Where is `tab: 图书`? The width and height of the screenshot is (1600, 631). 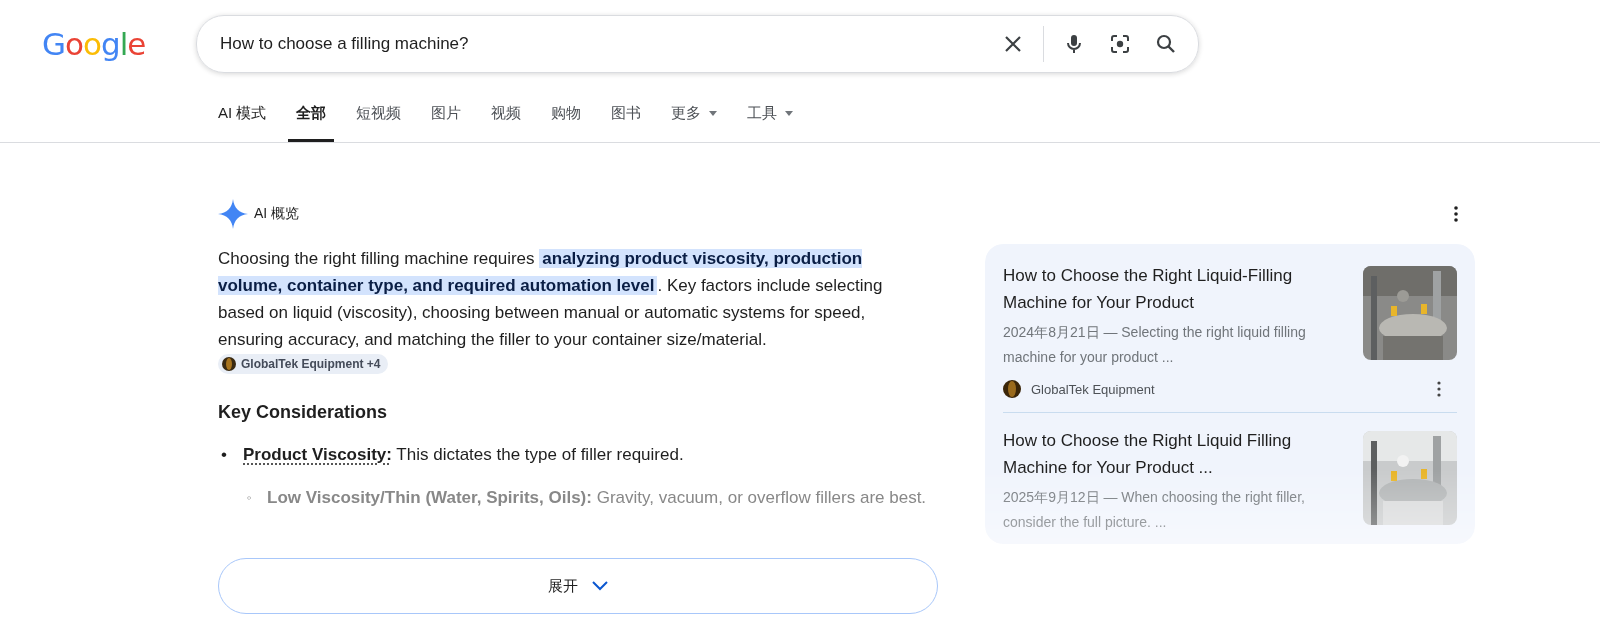
tab: 图书 is located at coordinates (626, 115).